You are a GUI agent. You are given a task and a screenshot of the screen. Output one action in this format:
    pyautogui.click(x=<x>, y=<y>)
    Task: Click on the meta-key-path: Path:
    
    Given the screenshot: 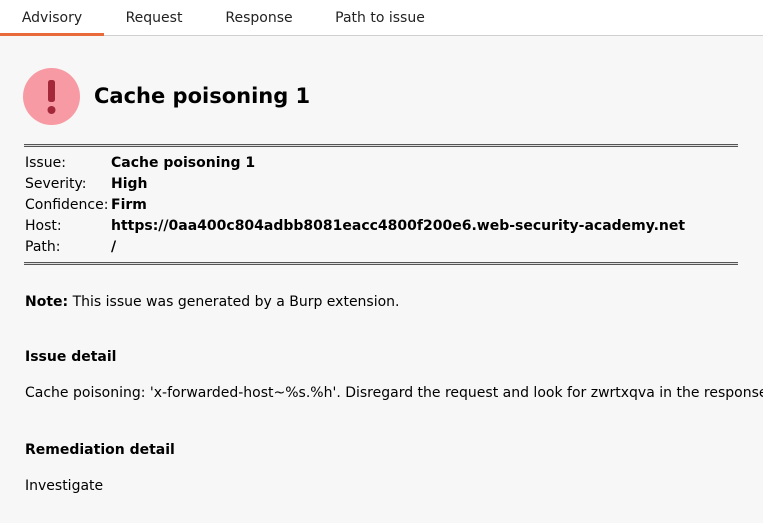 What is the action you would take?
    pyautogui.click(x=43, y=247)
    